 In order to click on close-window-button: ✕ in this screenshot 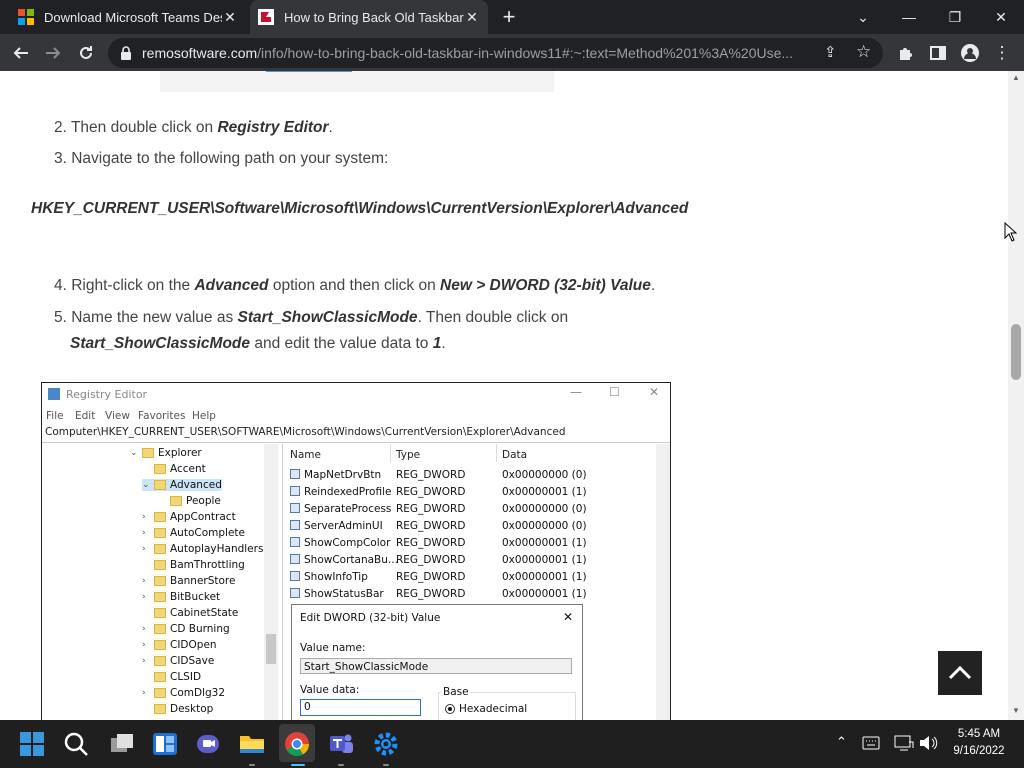, I will do `click(1001, 17)`.